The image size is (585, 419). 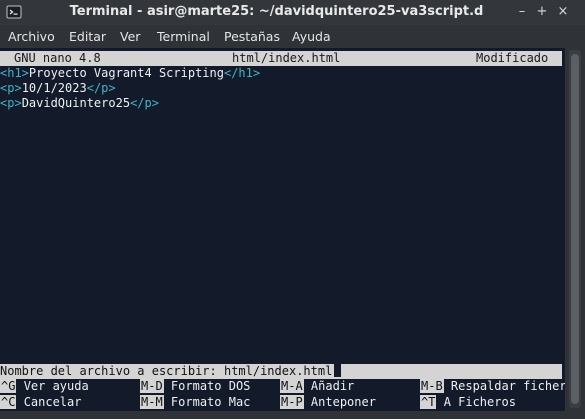 I want to click on editor-line: <h1>Proyecto Vagrant4 Scripting</h1>, so click(x=130, y=73).